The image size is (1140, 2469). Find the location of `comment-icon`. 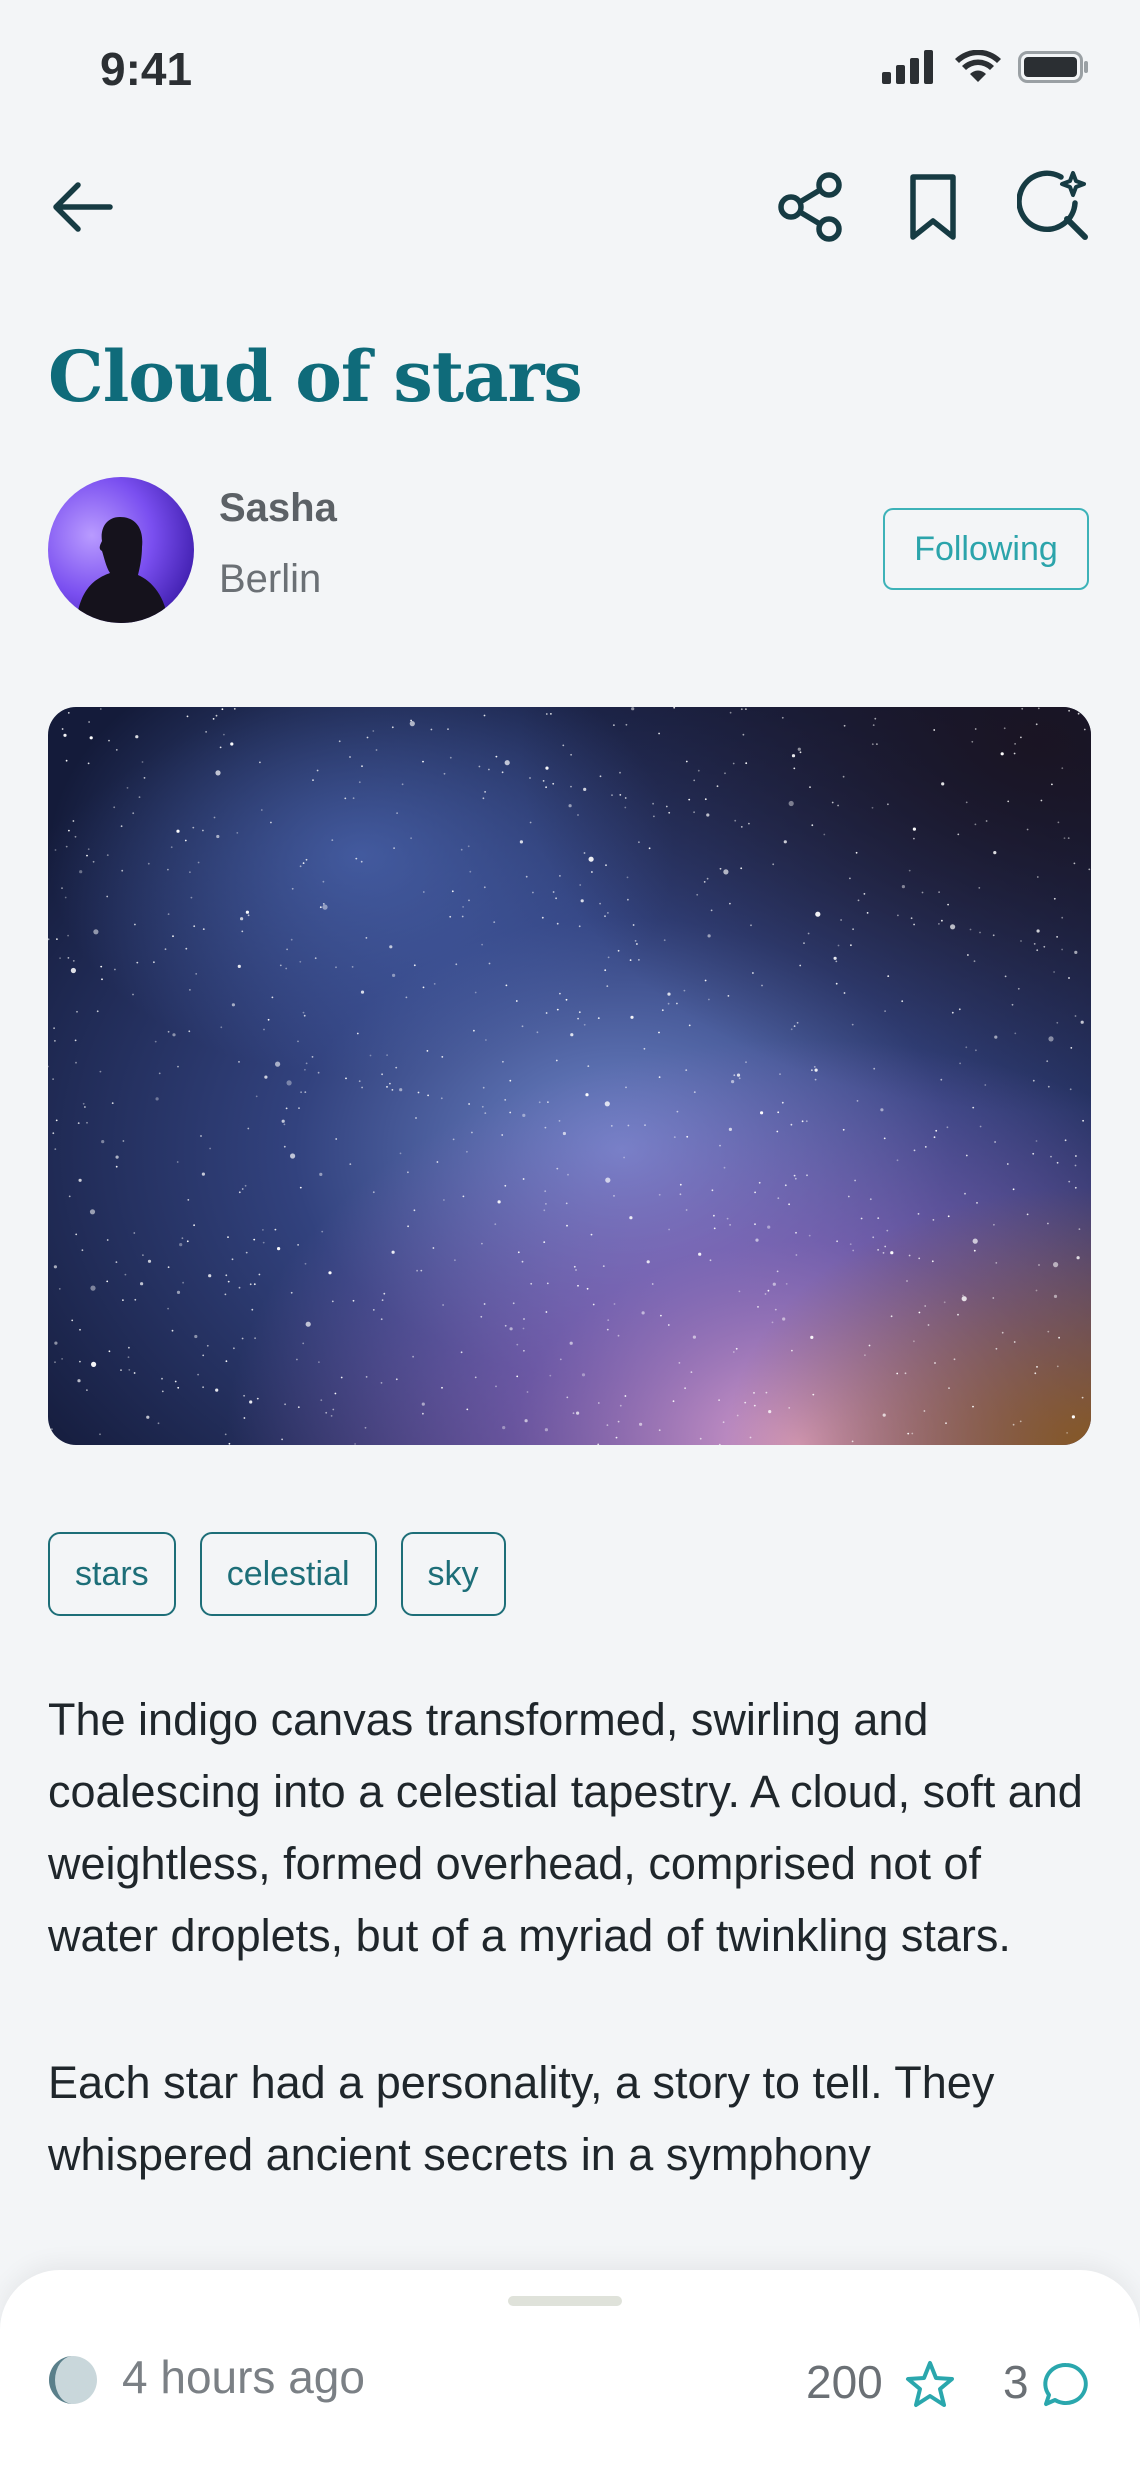

comment-icon is located at coordinates (1066, 2385).